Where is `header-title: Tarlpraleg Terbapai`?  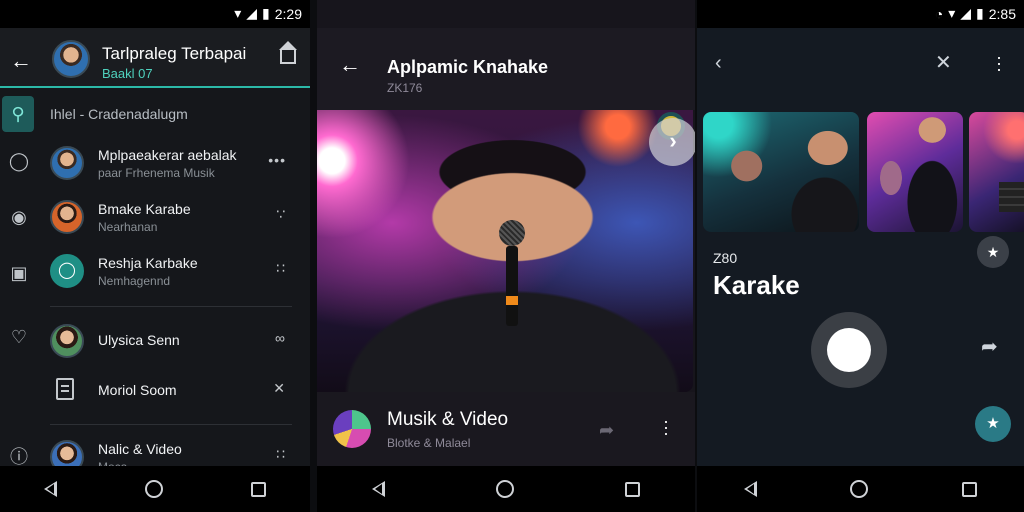 header-title: Tarlpraleg Terbapai is located at coordinates (174, 53).